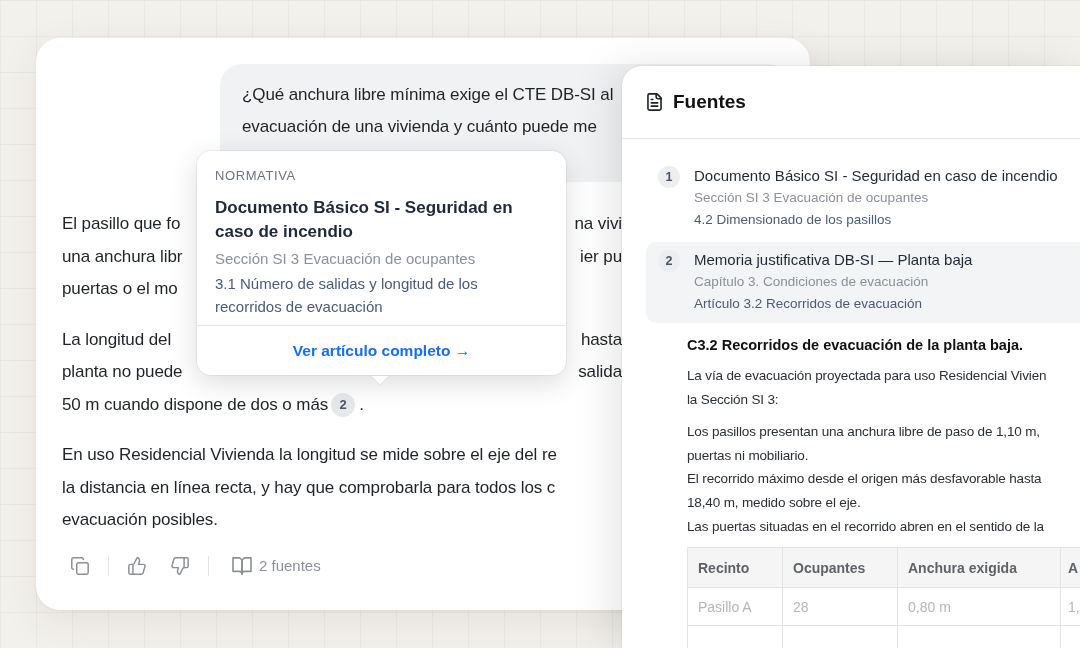 Image resolution: width=1080 pixels, height=648 pixels. Describe the element at coordinates (865, 526) in the screenshot. I see `document-text: Las puertas situadas en el recorrido abren en el sentido de la` at that location.